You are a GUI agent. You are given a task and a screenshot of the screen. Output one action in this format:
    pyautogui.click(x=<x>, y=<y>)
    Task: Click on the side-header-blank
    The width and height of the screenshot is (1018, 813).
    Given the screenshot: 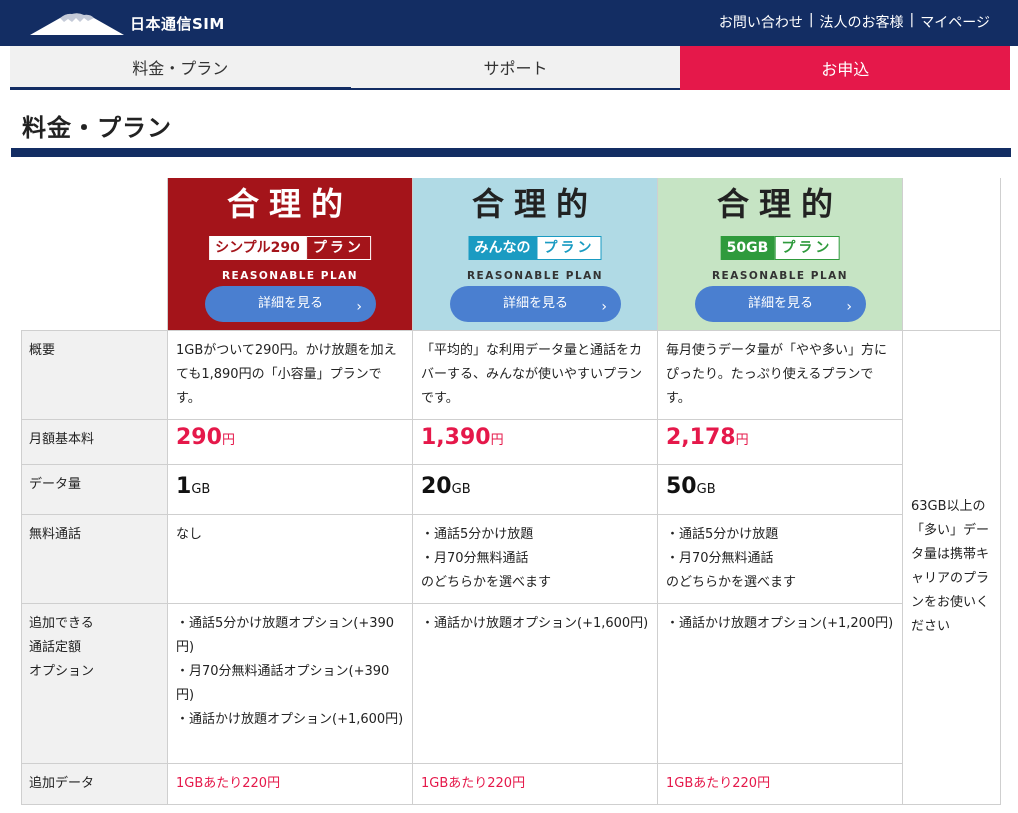 What is the action you would take?
    pyautogui.click(x=951, y=254)
    